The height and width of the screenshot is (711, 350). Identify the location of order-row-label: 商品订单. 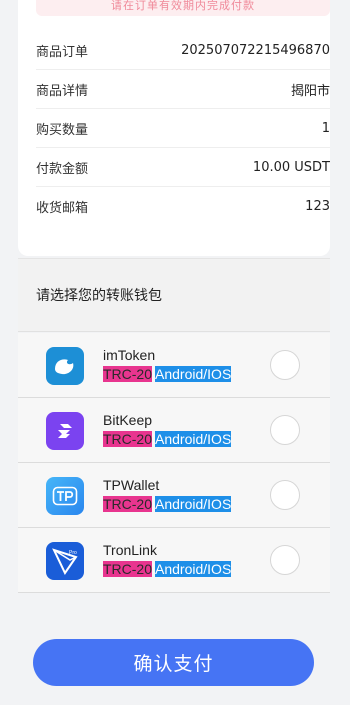
(62, 52).